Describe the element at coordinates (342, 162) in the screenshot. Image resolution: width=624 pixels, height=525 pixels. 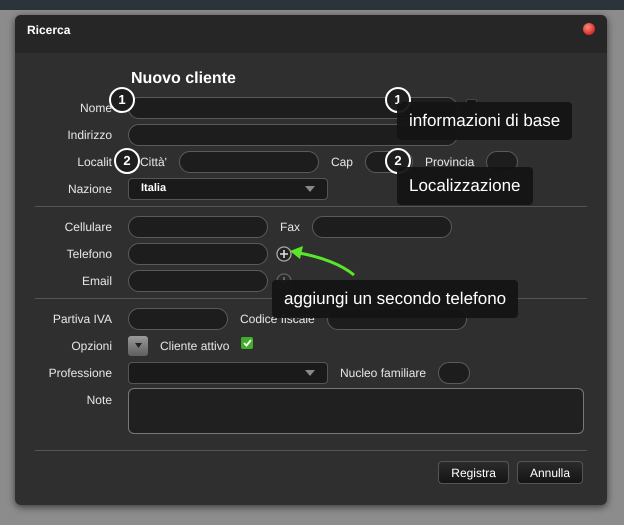
I see `field-label: Cap` at that location.